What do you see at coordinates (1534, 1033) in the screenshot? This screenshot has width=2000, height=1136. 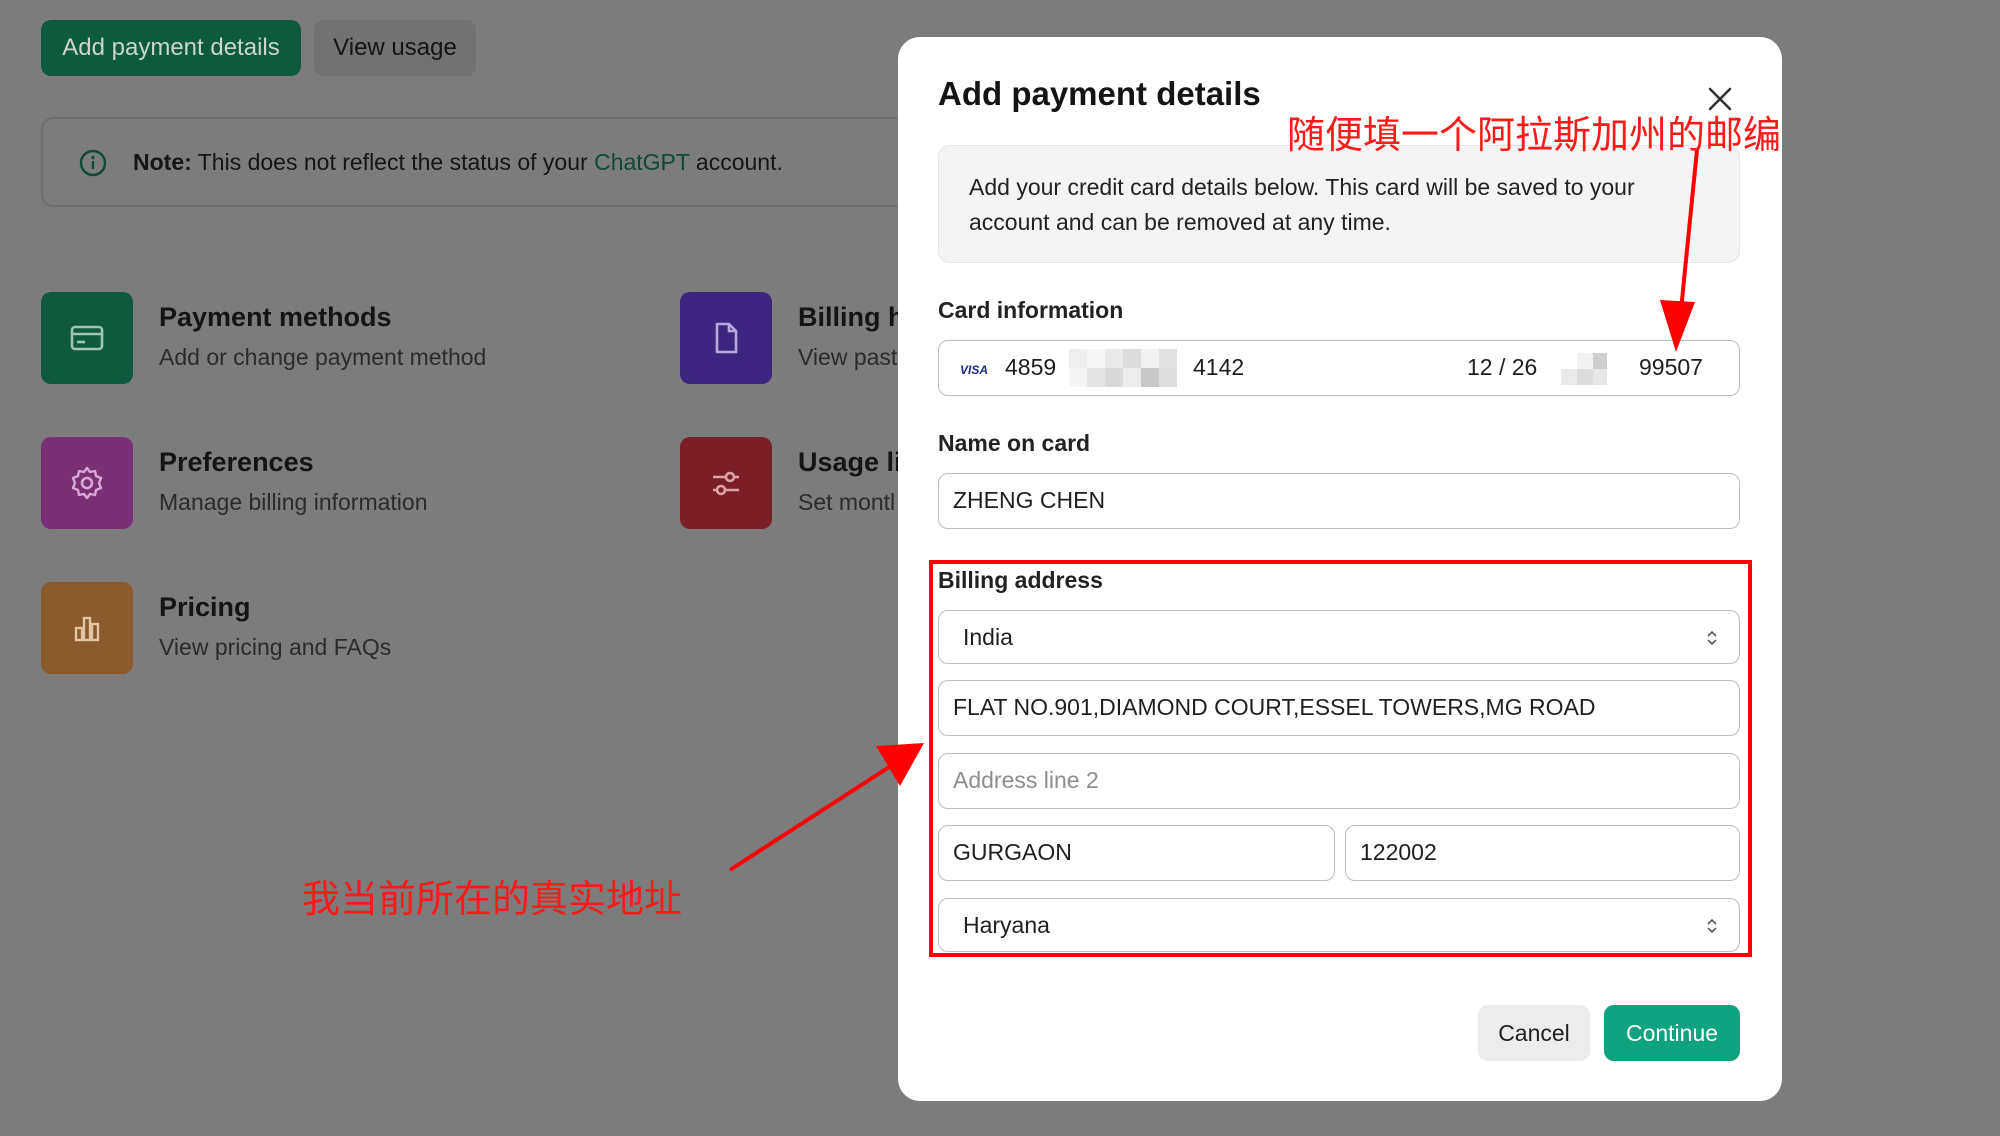 I see `cancel-button: Cancel` at bounding box center [1534, 1033].